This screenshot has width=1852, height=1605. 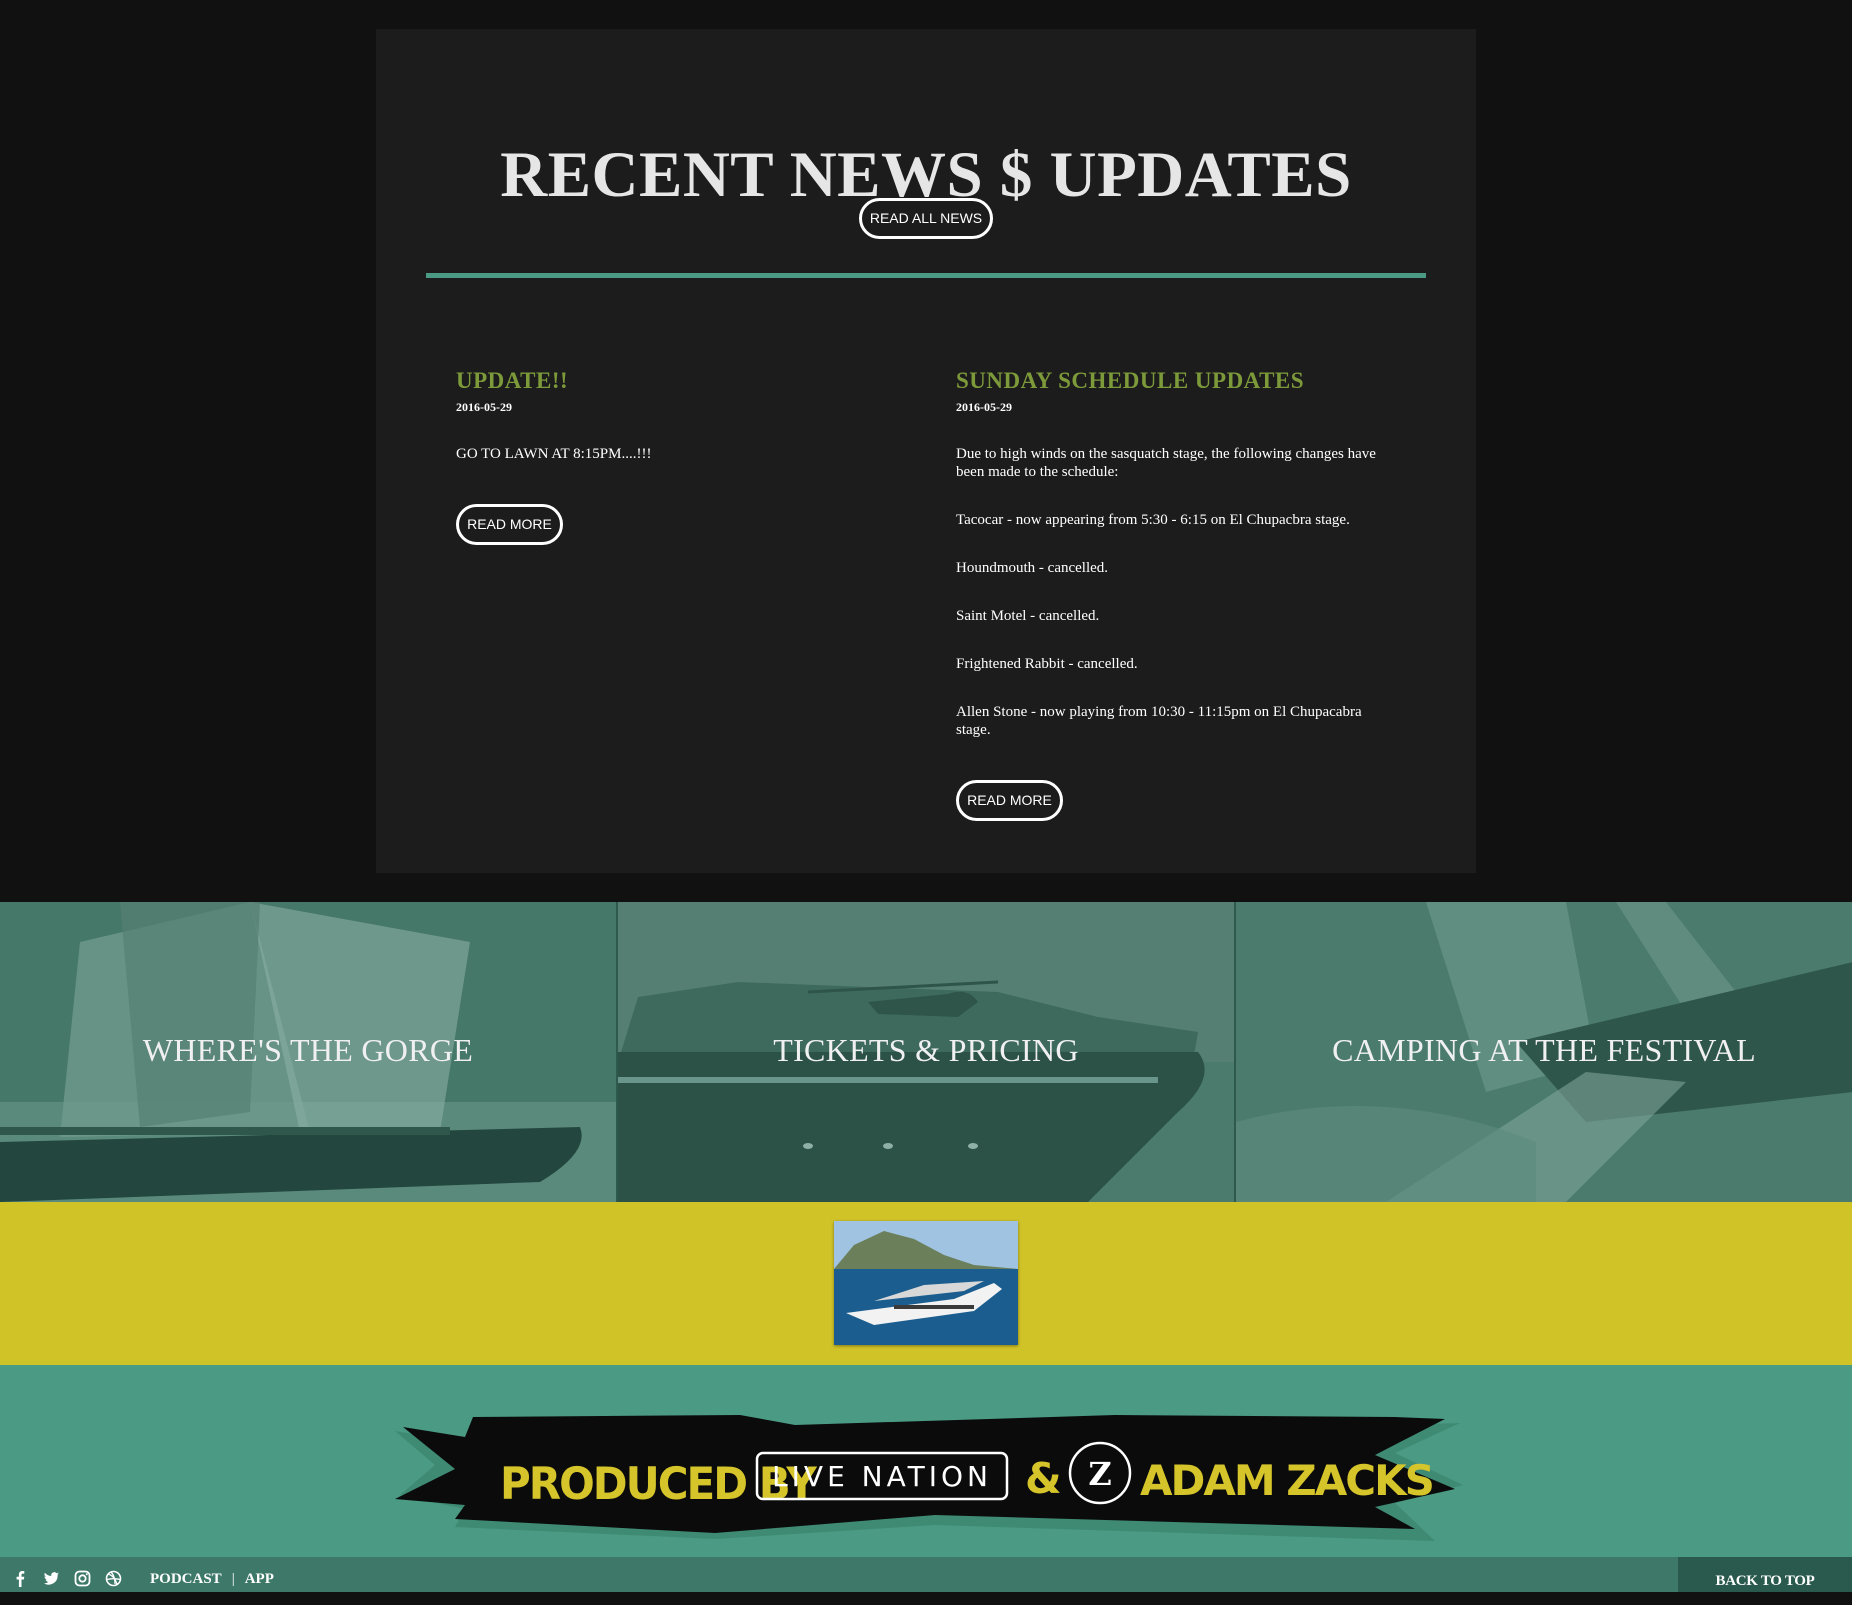 I want to click on tile-wheres-the-gorge: WHERE'S THE GORGE, so click(x=308, y=1052).